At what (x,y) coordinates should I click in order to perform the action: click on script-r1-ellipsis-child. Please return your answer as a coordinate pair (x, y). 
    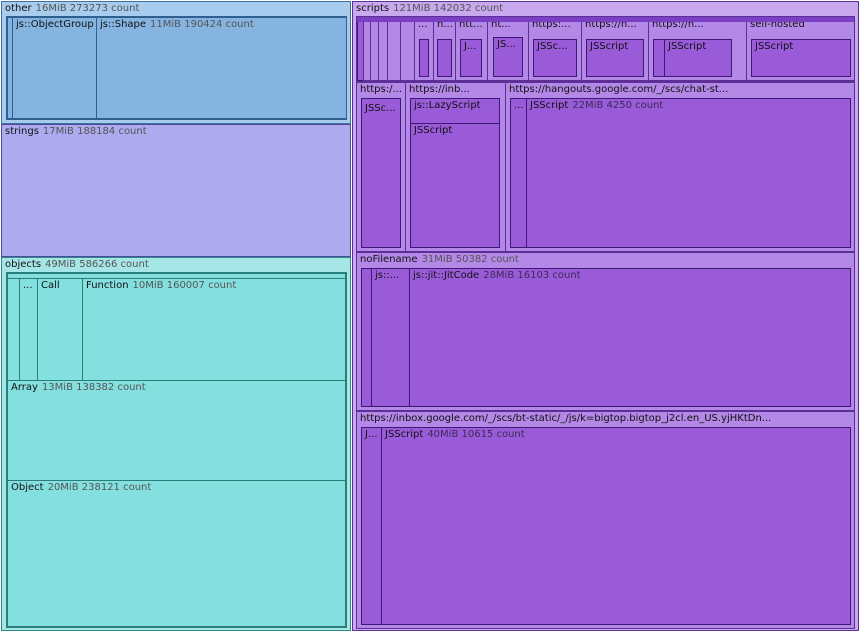
    Looking at the image, I should click on (424, 58).